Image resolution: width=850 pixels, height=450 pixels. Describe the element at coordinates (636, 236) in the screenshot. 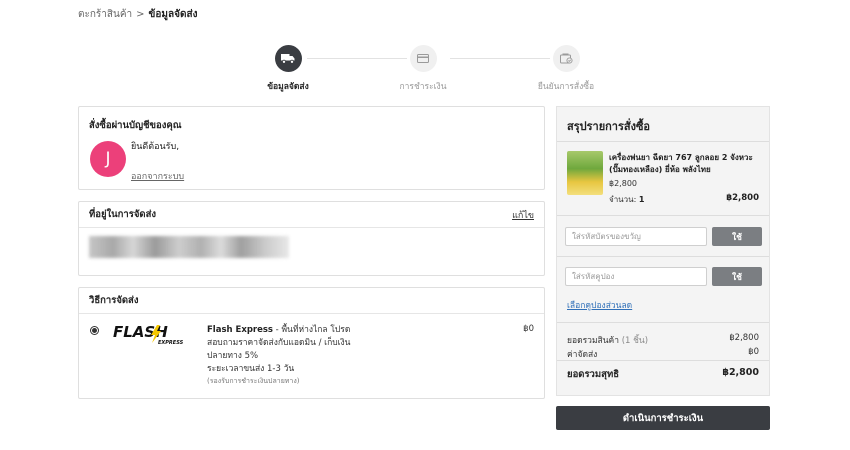

I see `gift-card-input` at that location.